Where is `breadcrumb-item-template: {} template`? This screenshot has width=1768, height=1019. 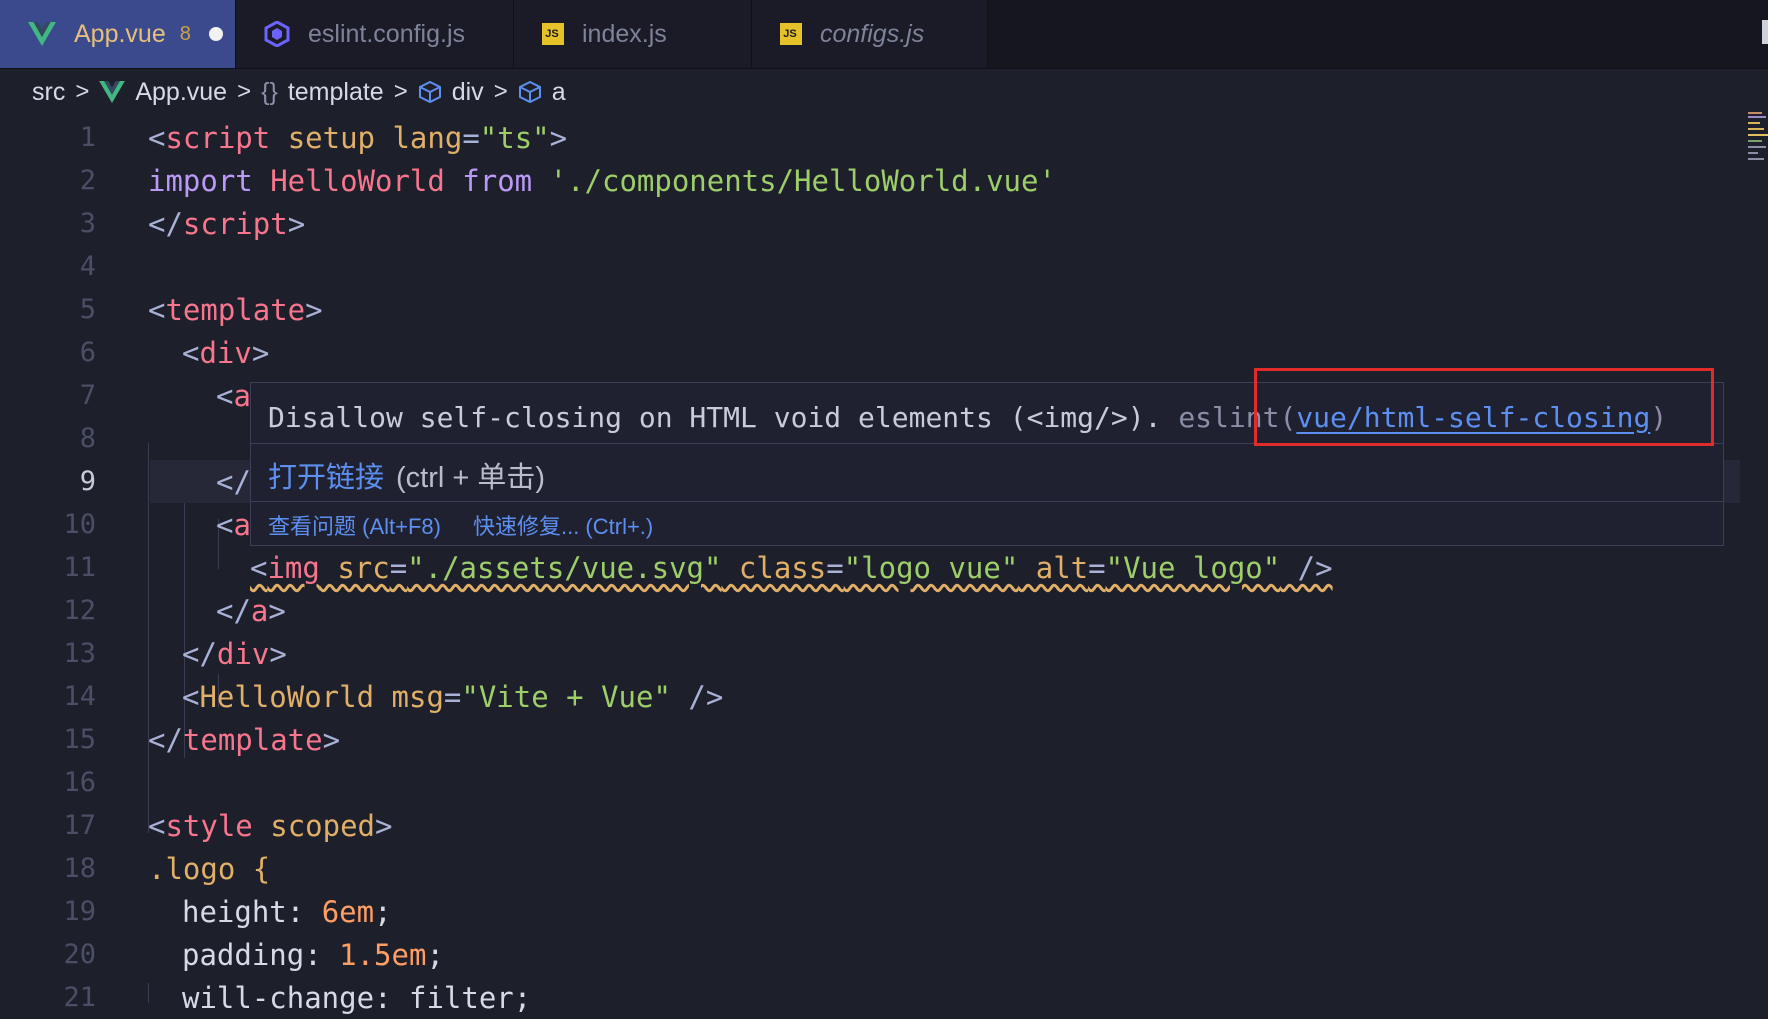
breadcrumb-item-template: {} template is located at coordinates (322, 92).